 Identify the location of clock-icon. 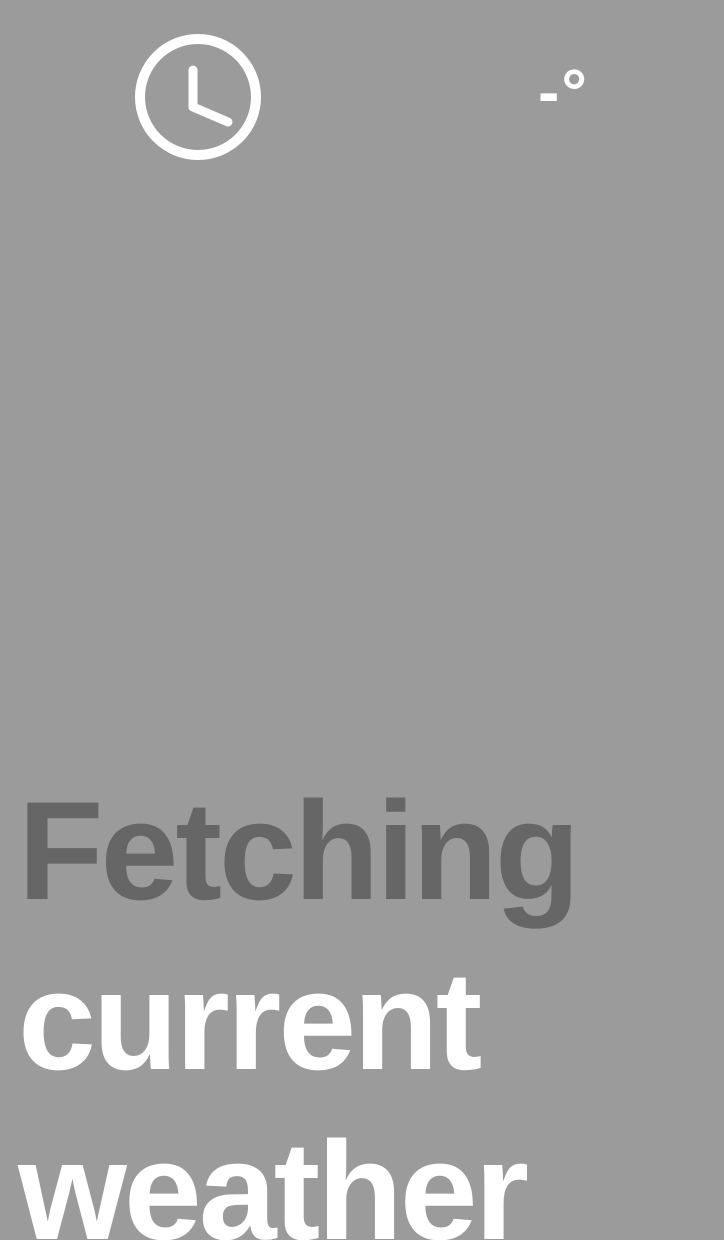
(198, 97).